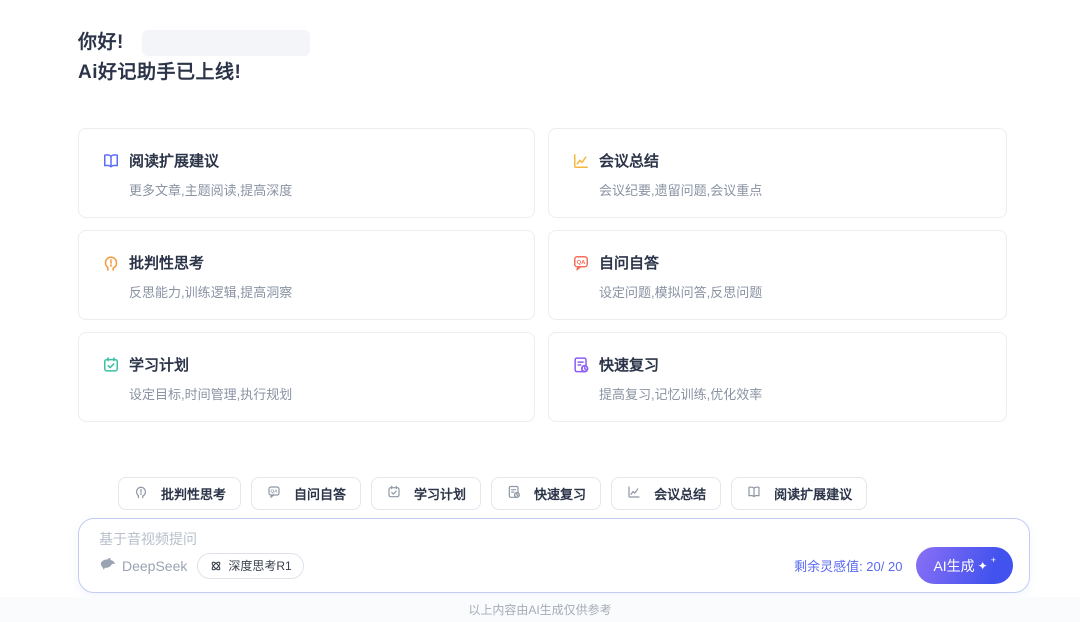  I want to click on card-study-plan: 学习计划 设定目标,时间管理,执行规划, so click(306, 377).